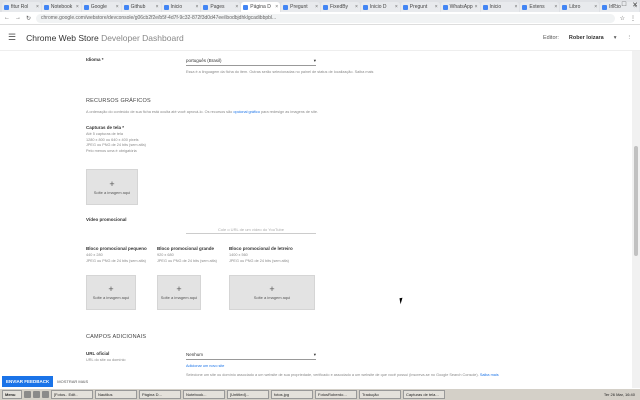  What do you see at coordinates (142, 37) in the screenshot?
I see `app-title-sub: Developer Dashboard` at bounding box center [142, 37].